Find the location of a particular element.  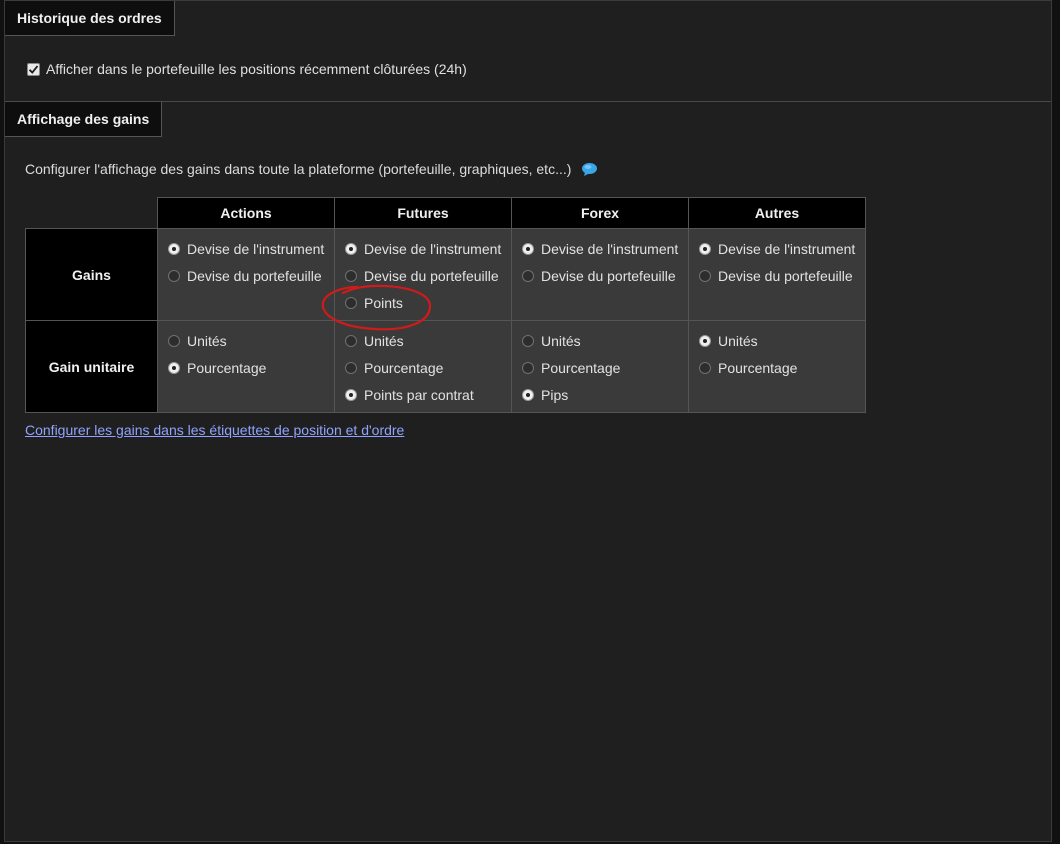

radio-option-label: Points par contrat is located at coordinates (419, 394).